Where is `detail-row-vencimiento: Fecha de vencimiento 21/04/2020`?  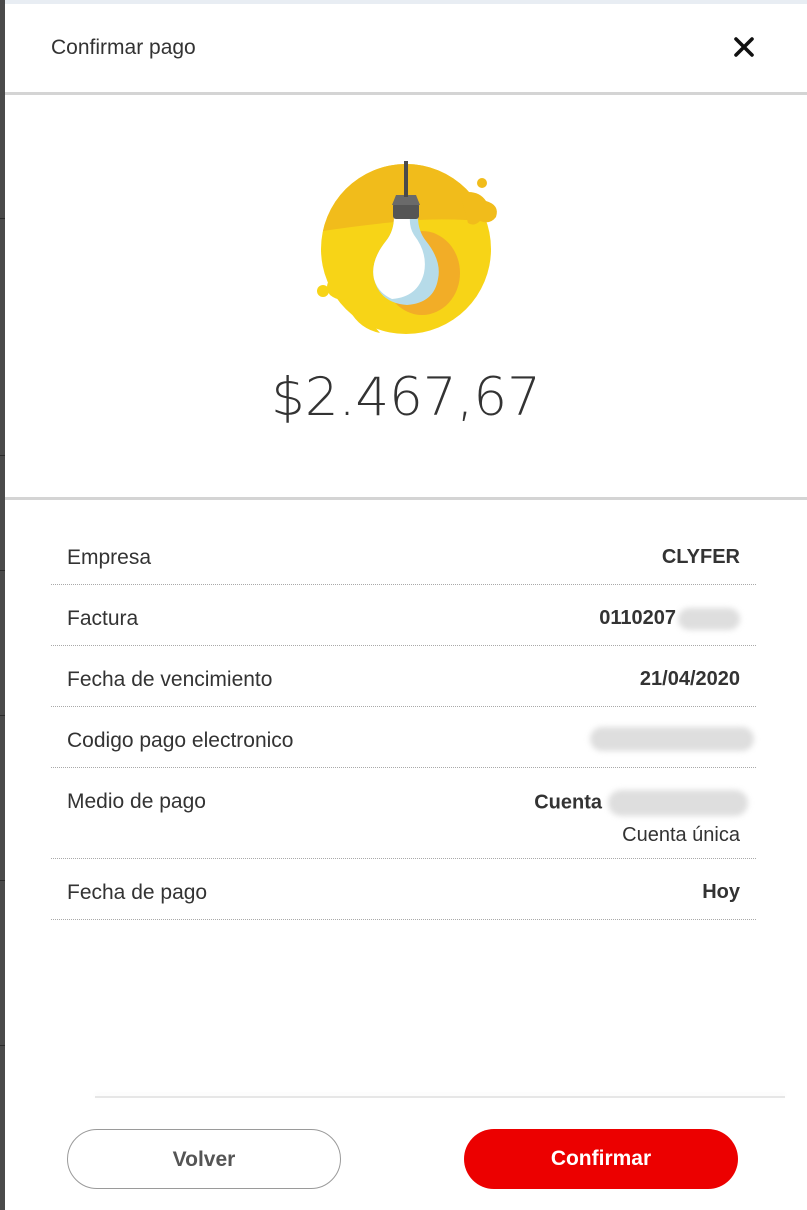
detail-row-vencimiento: Fecha de vencimiento 21/04/2020 is located at coordinates (403, 676).